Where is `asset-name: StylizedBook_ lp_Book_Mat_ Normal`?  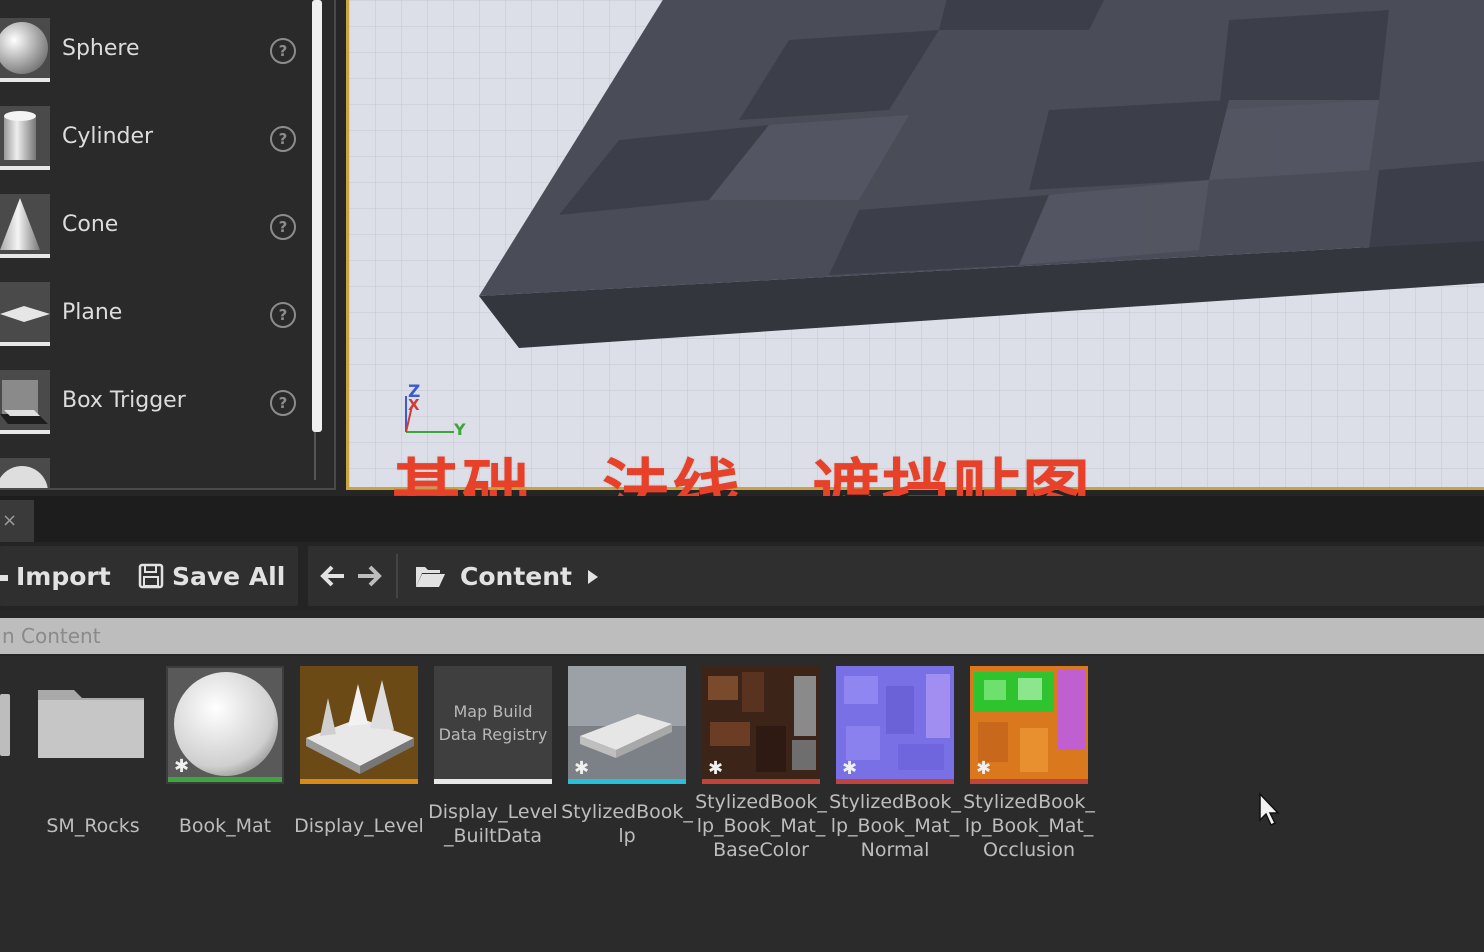 asset-name: StylizedBook_ lp_Book_Mat_ Normal is located at coordinates (895, 826).